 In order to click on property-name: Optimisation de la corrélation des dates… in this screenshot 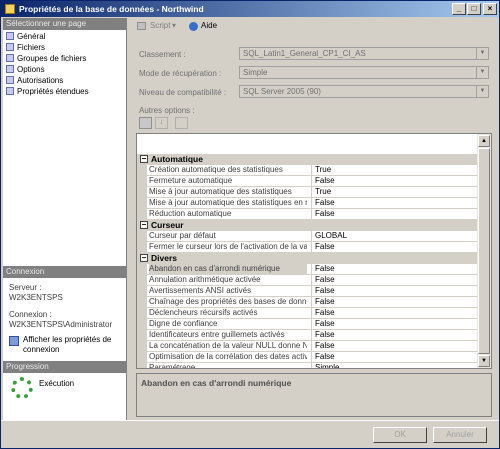, I will do `click(228, 356)`.